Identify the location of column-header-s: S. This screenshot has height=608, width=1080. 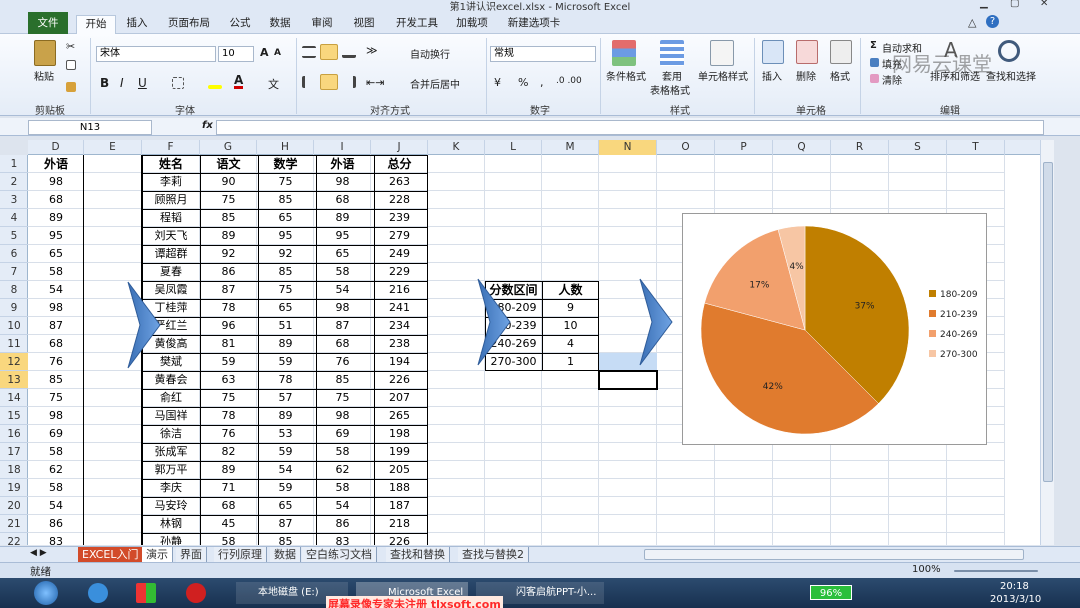
(918, 147).